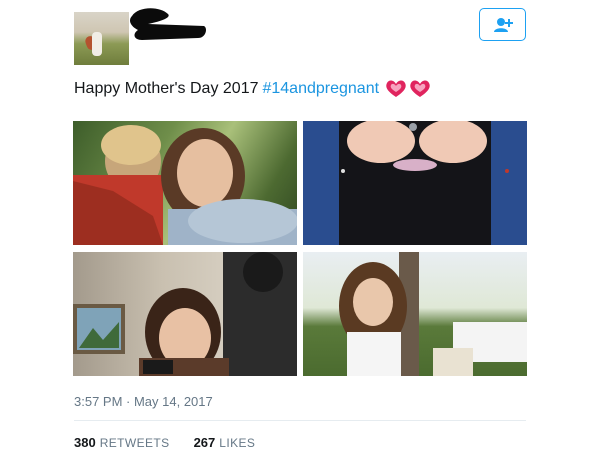  What do you see at coordinates (300, 420) in the screenshot?
I see `divider` at bounding box center [300, 420].